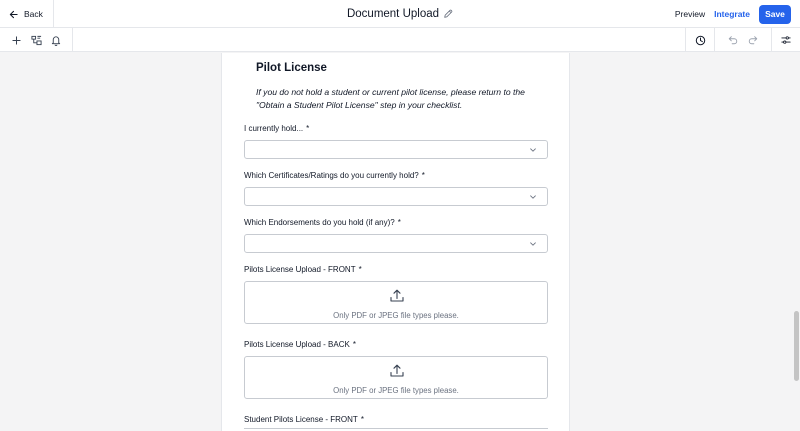 The image size is (800, 431). I want to click on plus-icon, so click(16, 40).